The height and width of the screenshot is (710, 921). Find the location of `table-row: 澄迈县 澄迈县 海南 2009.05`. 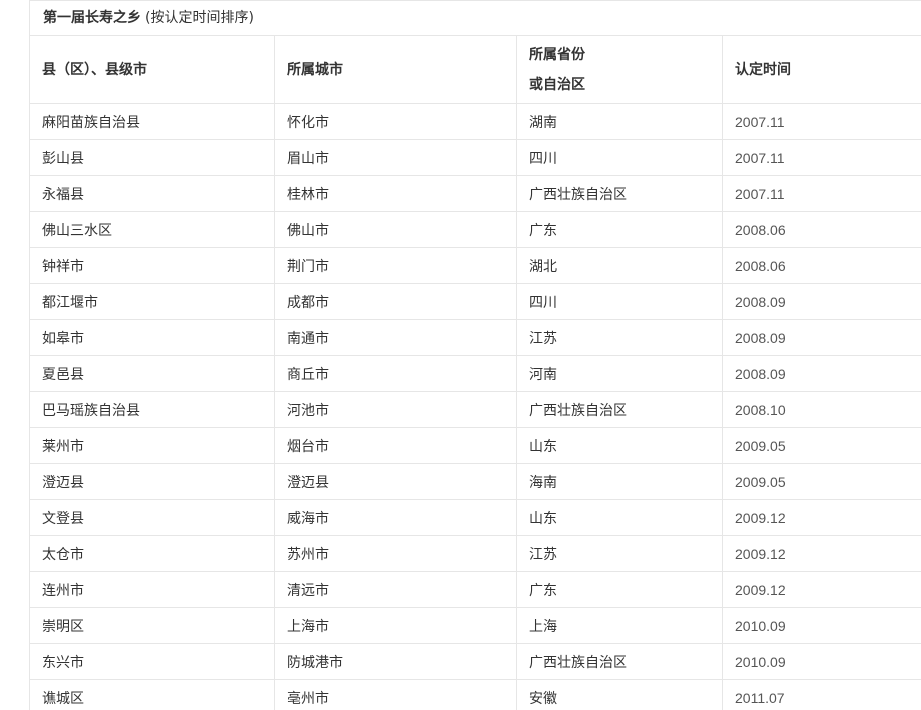

table-row: 澄迈县 澄迈县 海南 2009.05 is located at coordinates (475, 481).